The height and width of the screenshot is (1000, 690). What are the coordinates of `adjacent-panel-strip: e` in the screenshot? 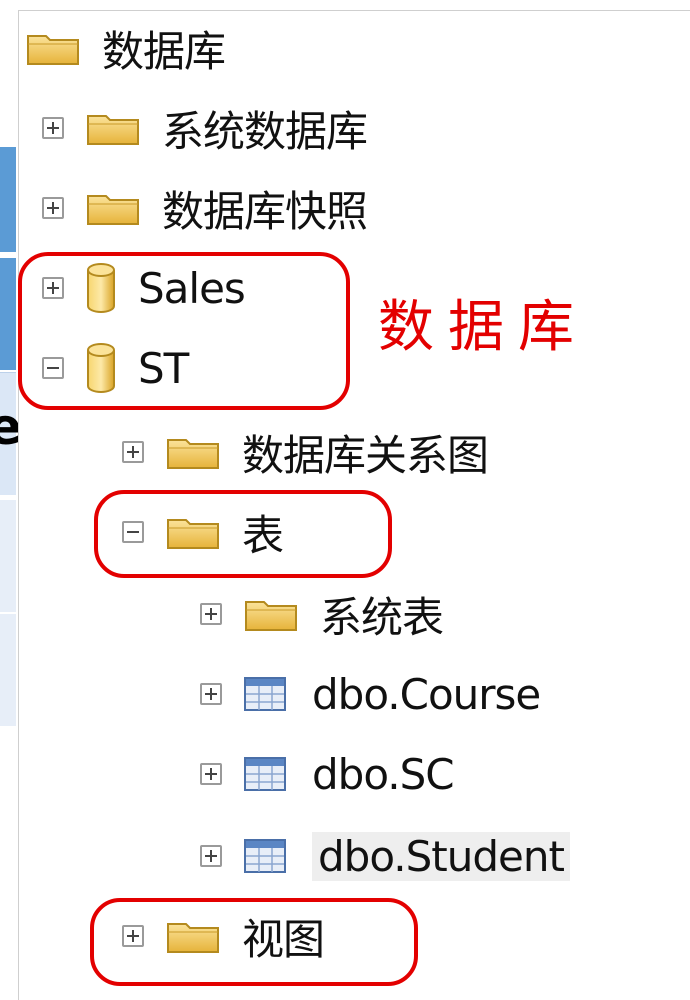 It's located at (11, 499).